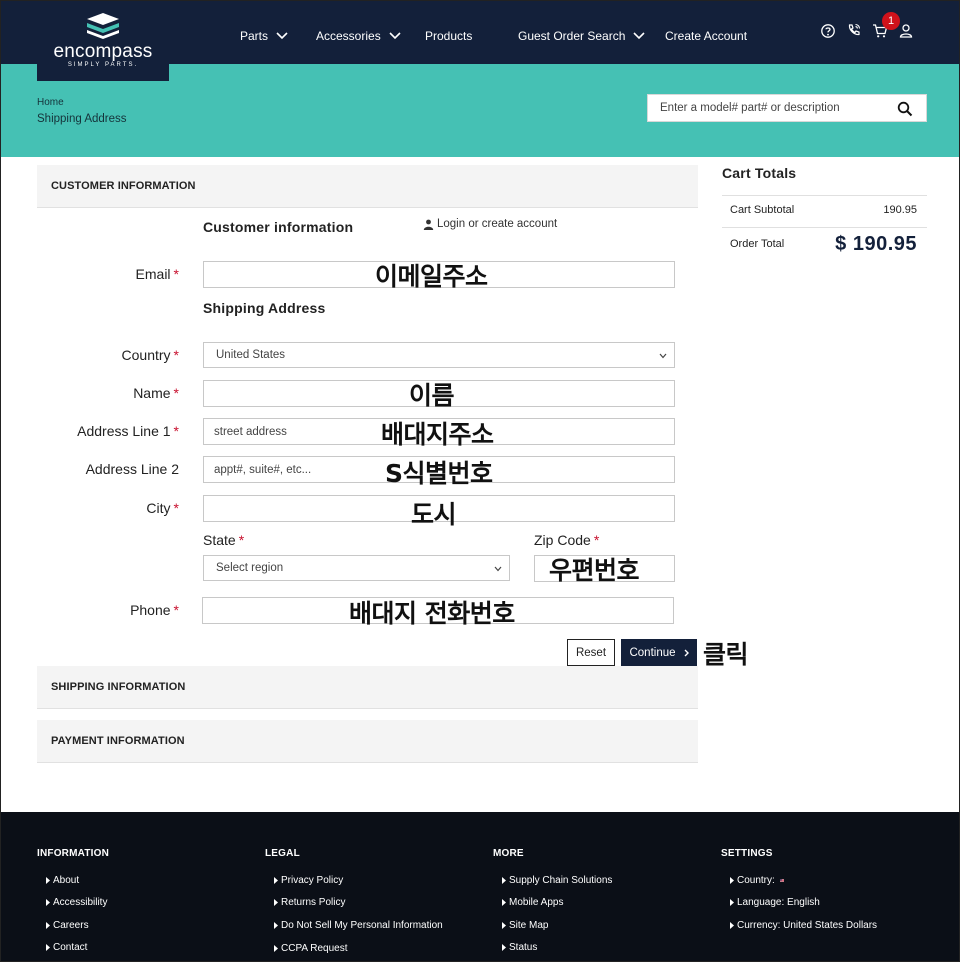 This screenshot has height=962, width=960. What do you see at coordinates (254, 36) in the screenshot?
I see `nav-label: Parts` at bounding box center [254, 36].